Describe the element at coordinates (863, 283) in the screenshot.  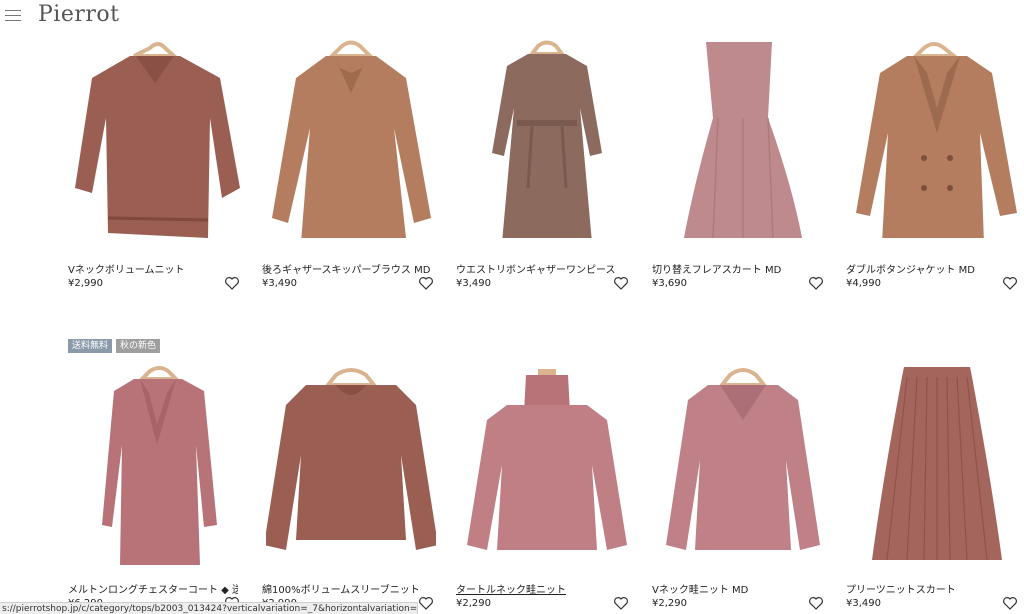
I see `product-price: ¥4,990` at that location.